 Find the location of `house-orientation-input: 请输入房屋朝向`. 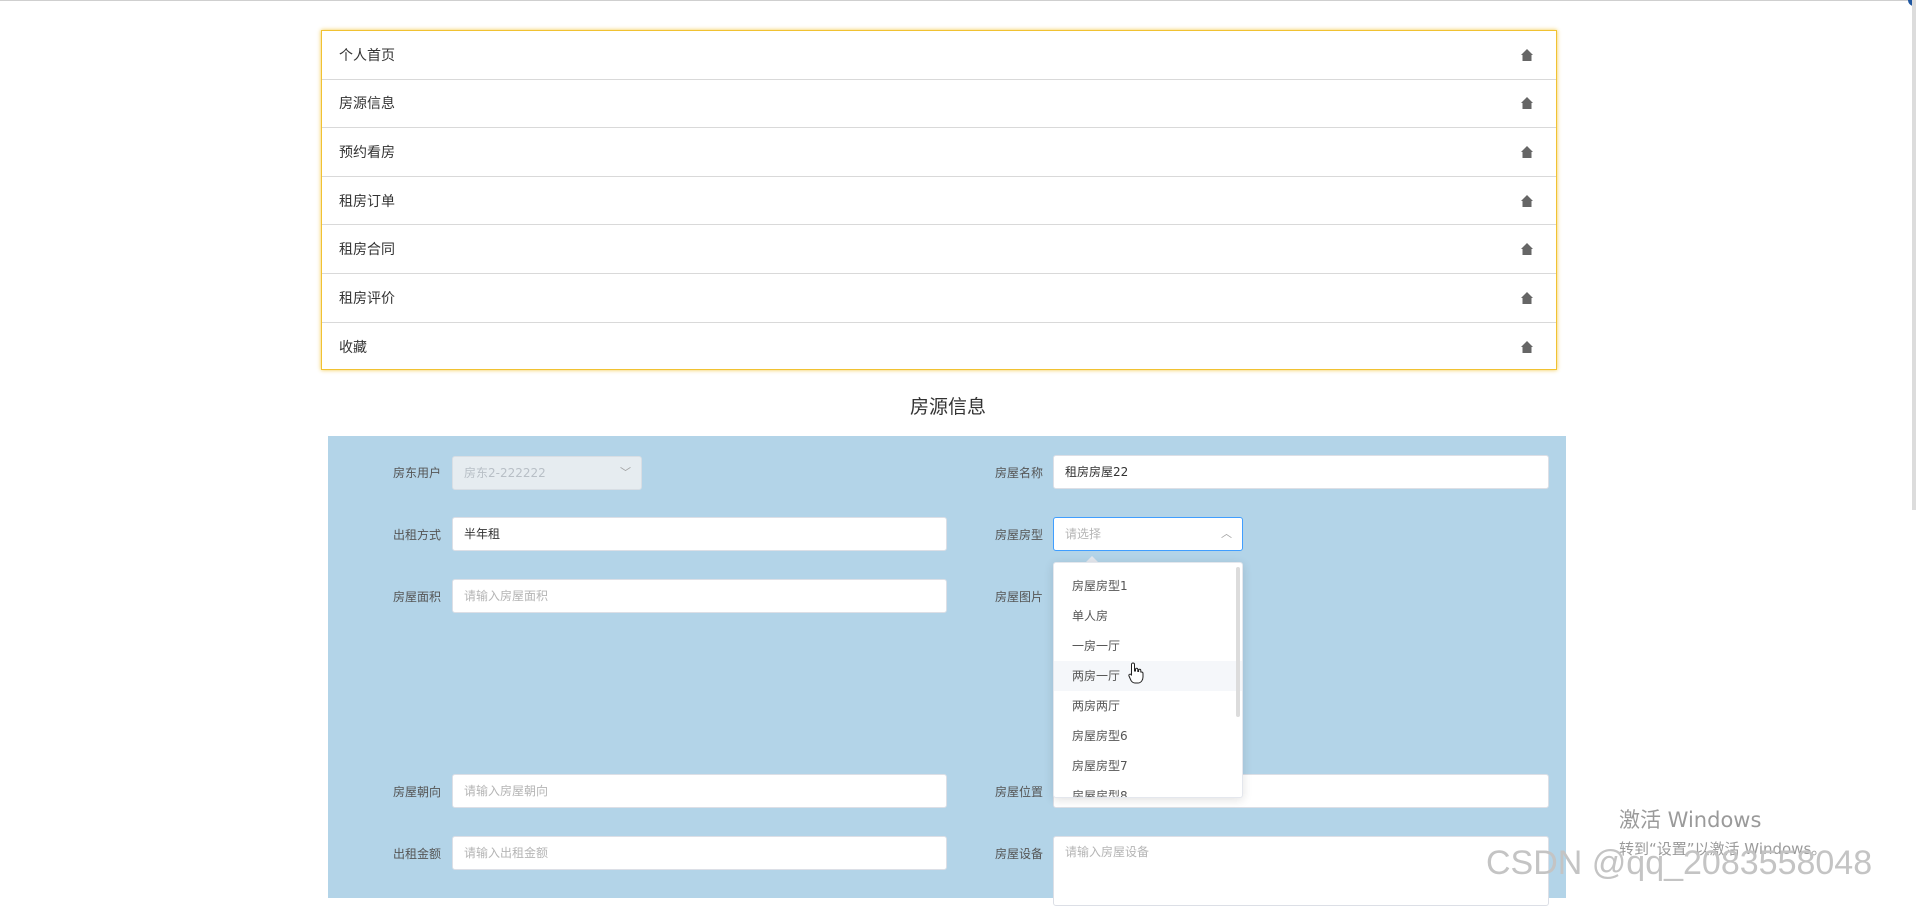

house-orientation-input: 请输入房屋朝向 is located at coordinates (699, 791).